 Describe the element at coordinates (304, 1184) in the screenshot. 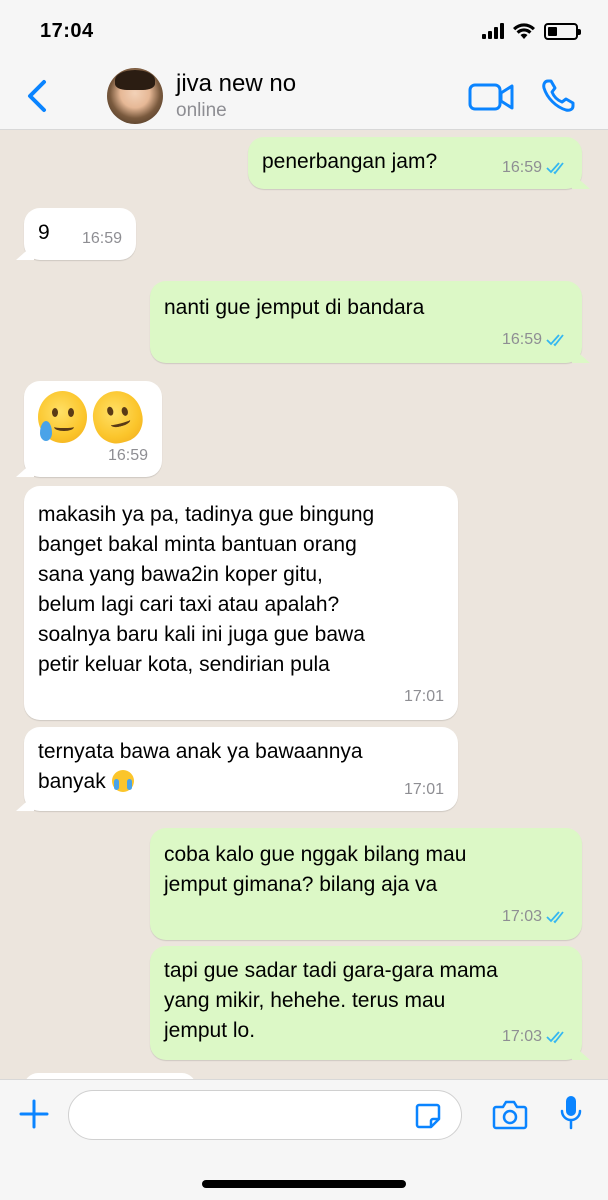

I see `home-indicator` at that location.